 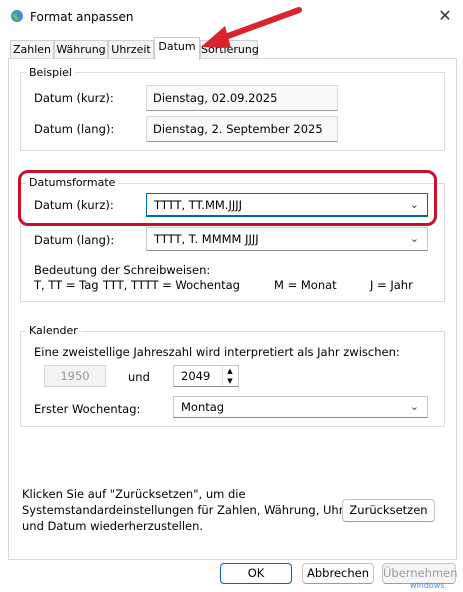 I want to click on from-year-field: 1950, so click(x=75, y=376).